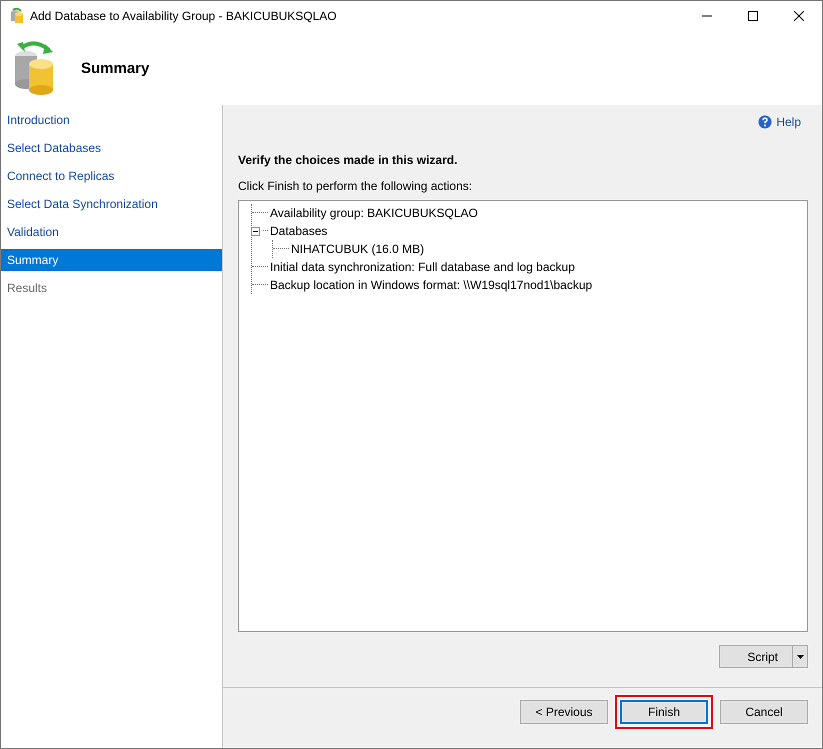  What do you see at coordinates (753, 16) in the screenshot?
I see `maximize-icon` at bounding box center [753, 16].